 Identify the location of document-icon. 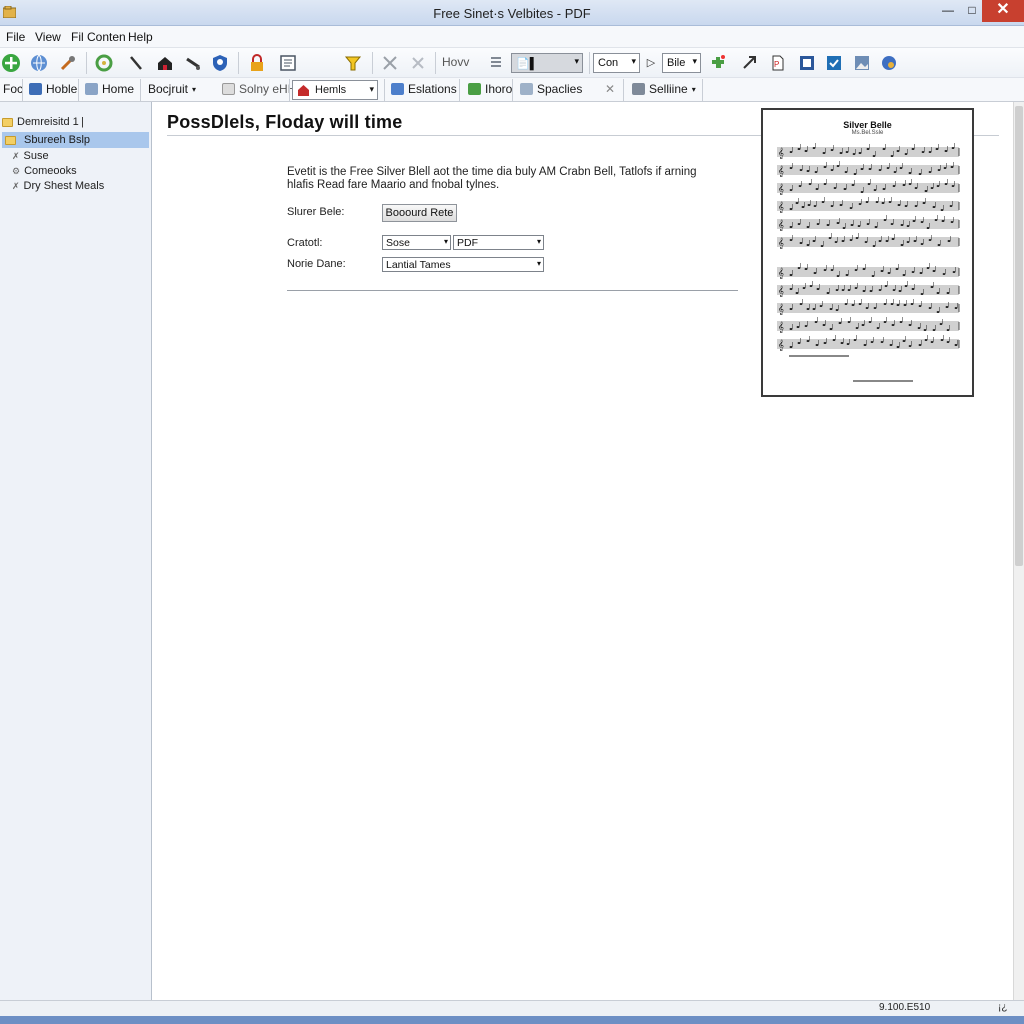
(288, 63).